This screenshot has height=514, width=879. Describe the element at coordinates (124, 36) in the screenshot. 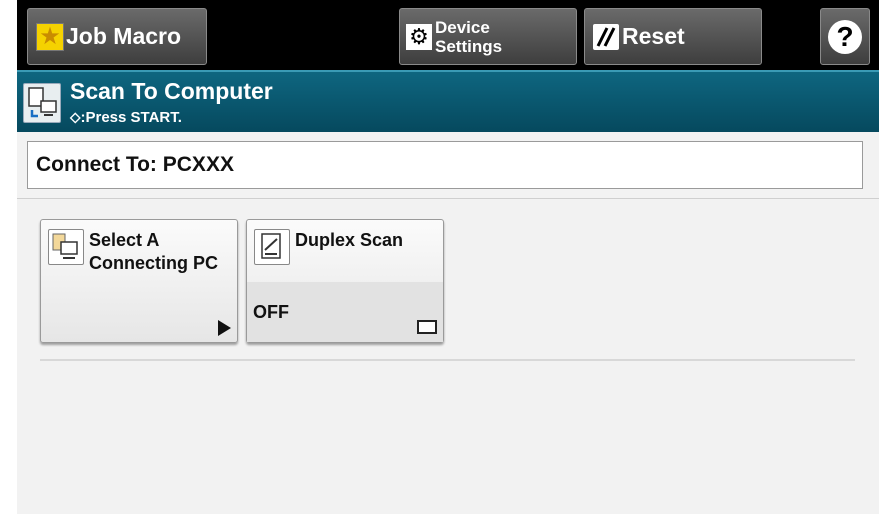

I see `job-macro-label: Job Macro` at that location.